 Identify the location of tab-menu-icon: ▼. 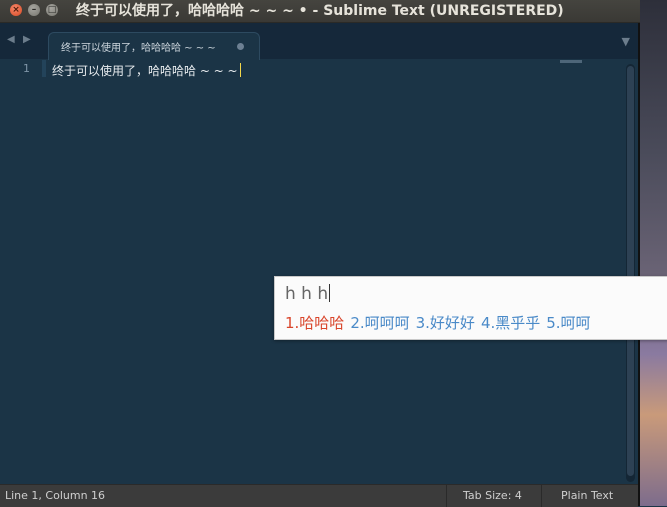
(626, 41).